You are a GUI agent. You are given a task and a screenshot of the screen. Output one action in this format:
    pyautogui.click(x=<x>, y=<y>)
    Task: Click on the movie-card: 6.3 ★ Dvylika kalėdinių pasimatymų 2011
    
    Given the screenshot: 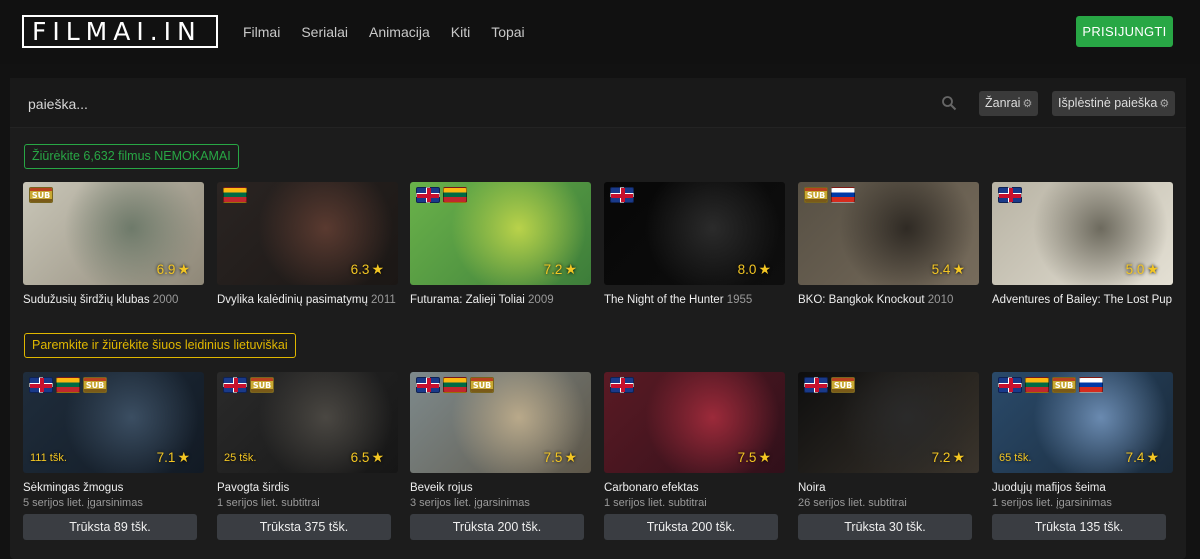 What is the action you would take?
    pyautogui.click(x=307, y=244)
    